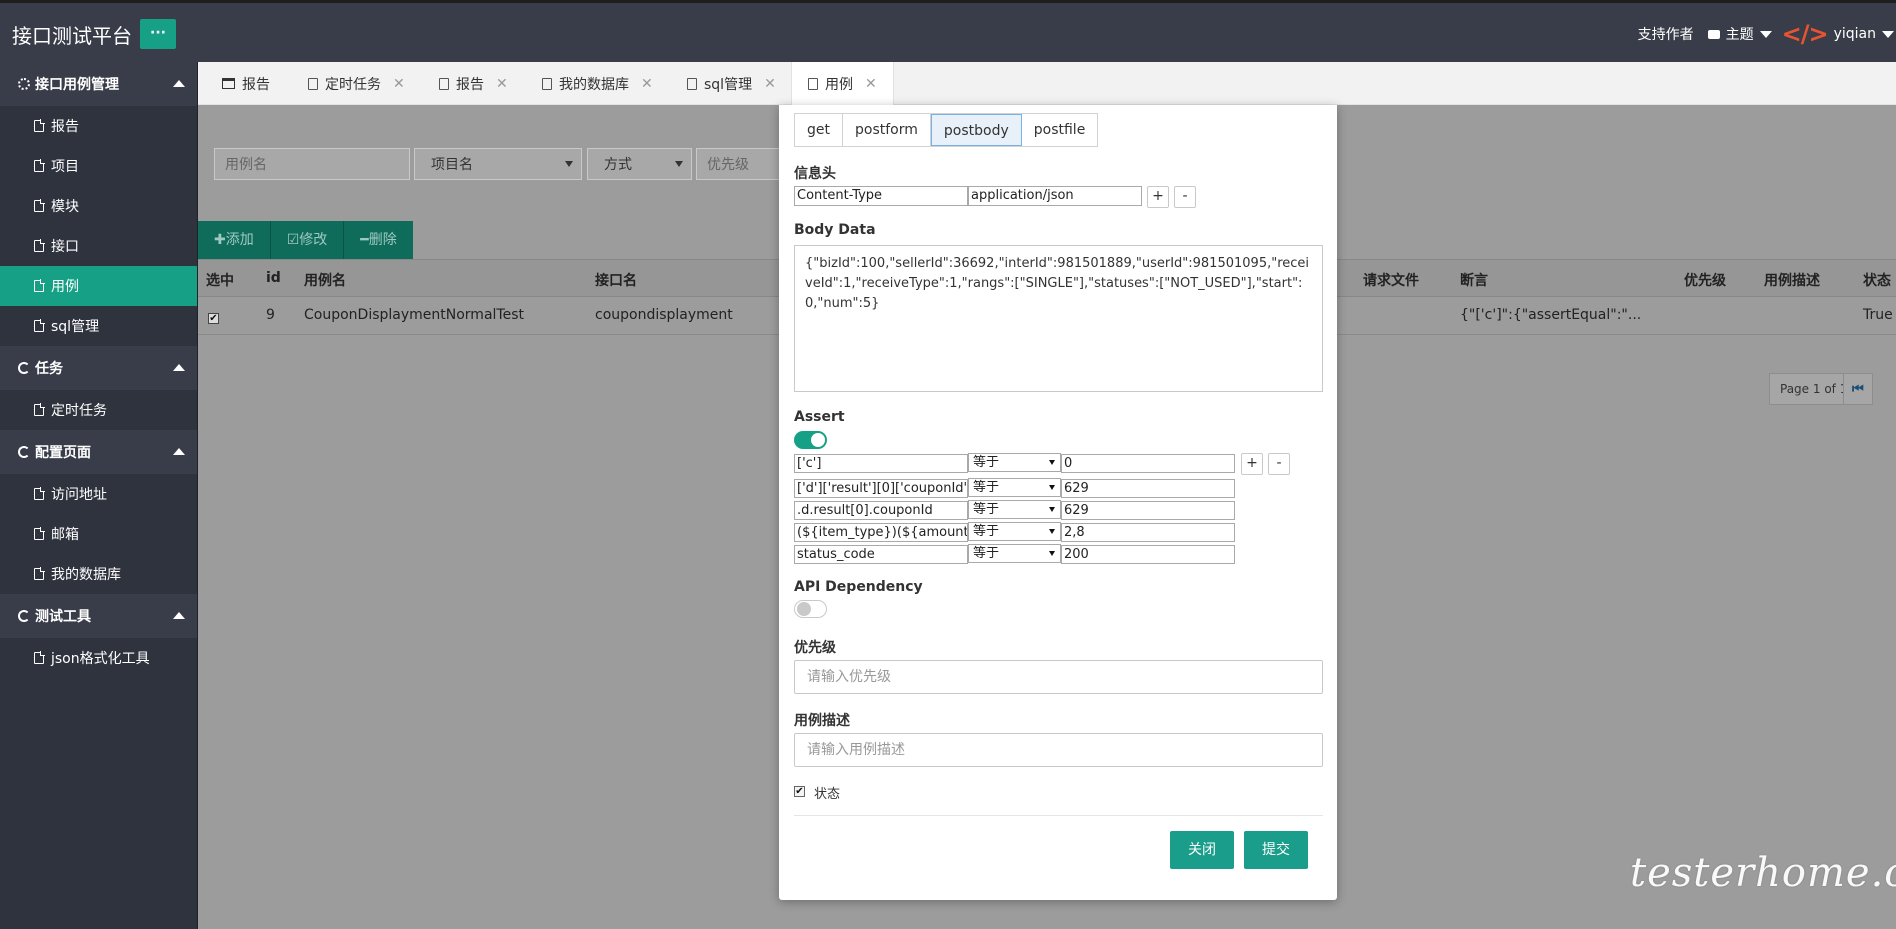 The width and height of the screenshot is (1896, 929). What do you see at coordinates (98, 616) in the screenshot?
I see `sidebar-group-tools: 测试工具` at bounding box center [98, 616].